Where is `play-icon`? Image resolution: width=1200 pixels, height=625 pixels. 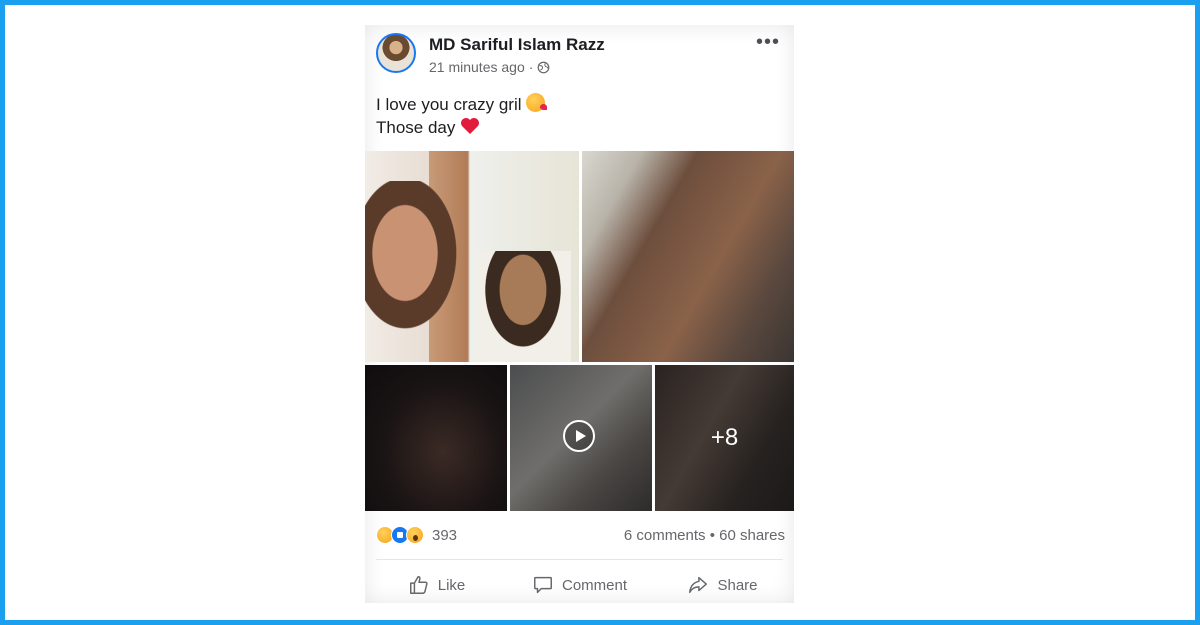
play-icon is located at coordinates (579, 436).